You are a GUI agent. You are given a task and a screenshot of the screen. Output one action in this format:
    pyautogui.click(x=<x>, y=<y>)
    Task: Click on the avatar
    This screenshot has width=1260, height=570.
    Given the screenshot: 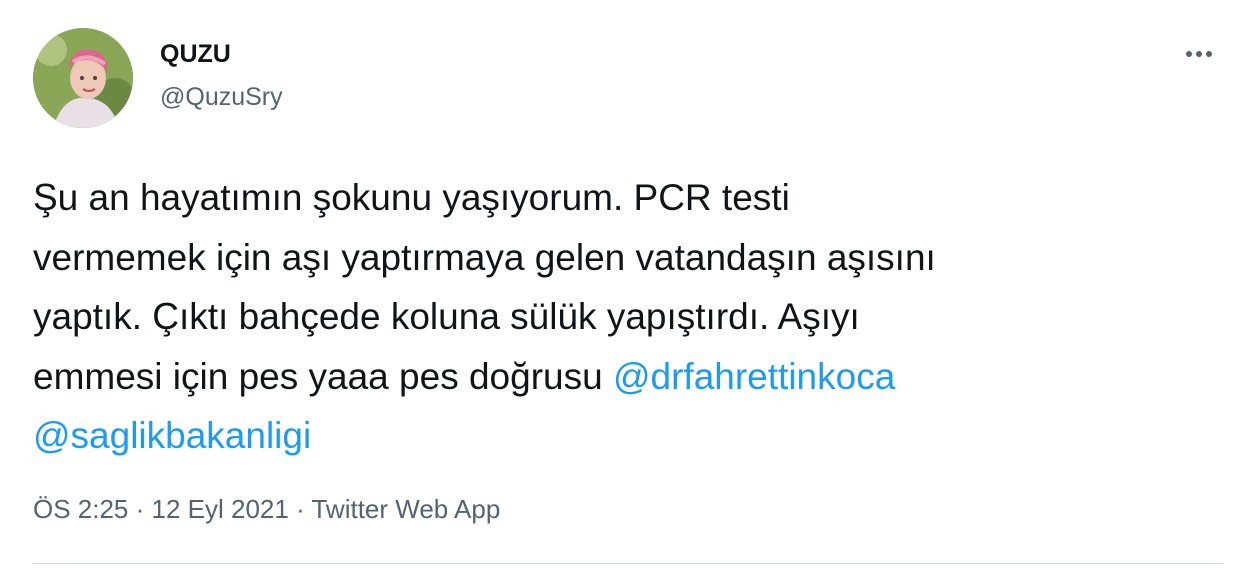 What is the action you would take?
    pyautogui.click(x=83, y=78)
    